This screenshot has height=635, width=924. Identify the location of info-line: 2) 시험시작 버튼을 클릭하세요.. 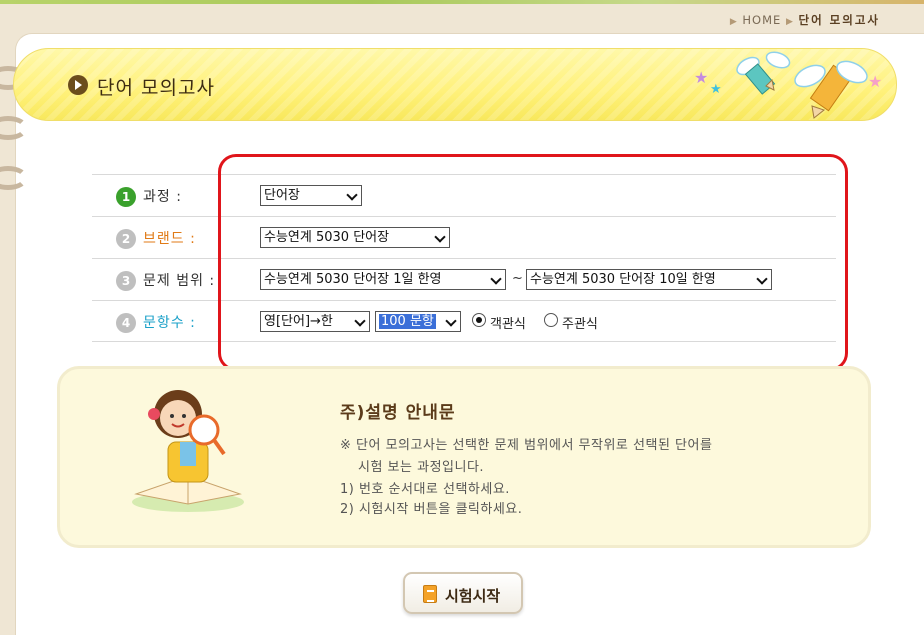
(431, 509).